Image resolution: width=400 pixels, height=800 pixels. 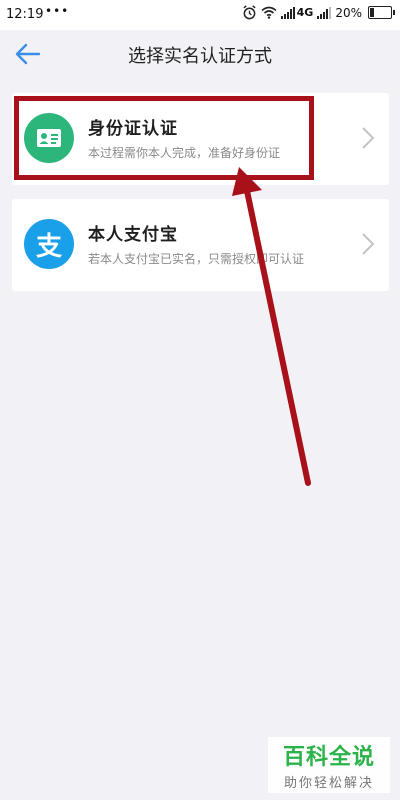 I want to click on watermark-title: 百科全说, so click(x=328, y=757).